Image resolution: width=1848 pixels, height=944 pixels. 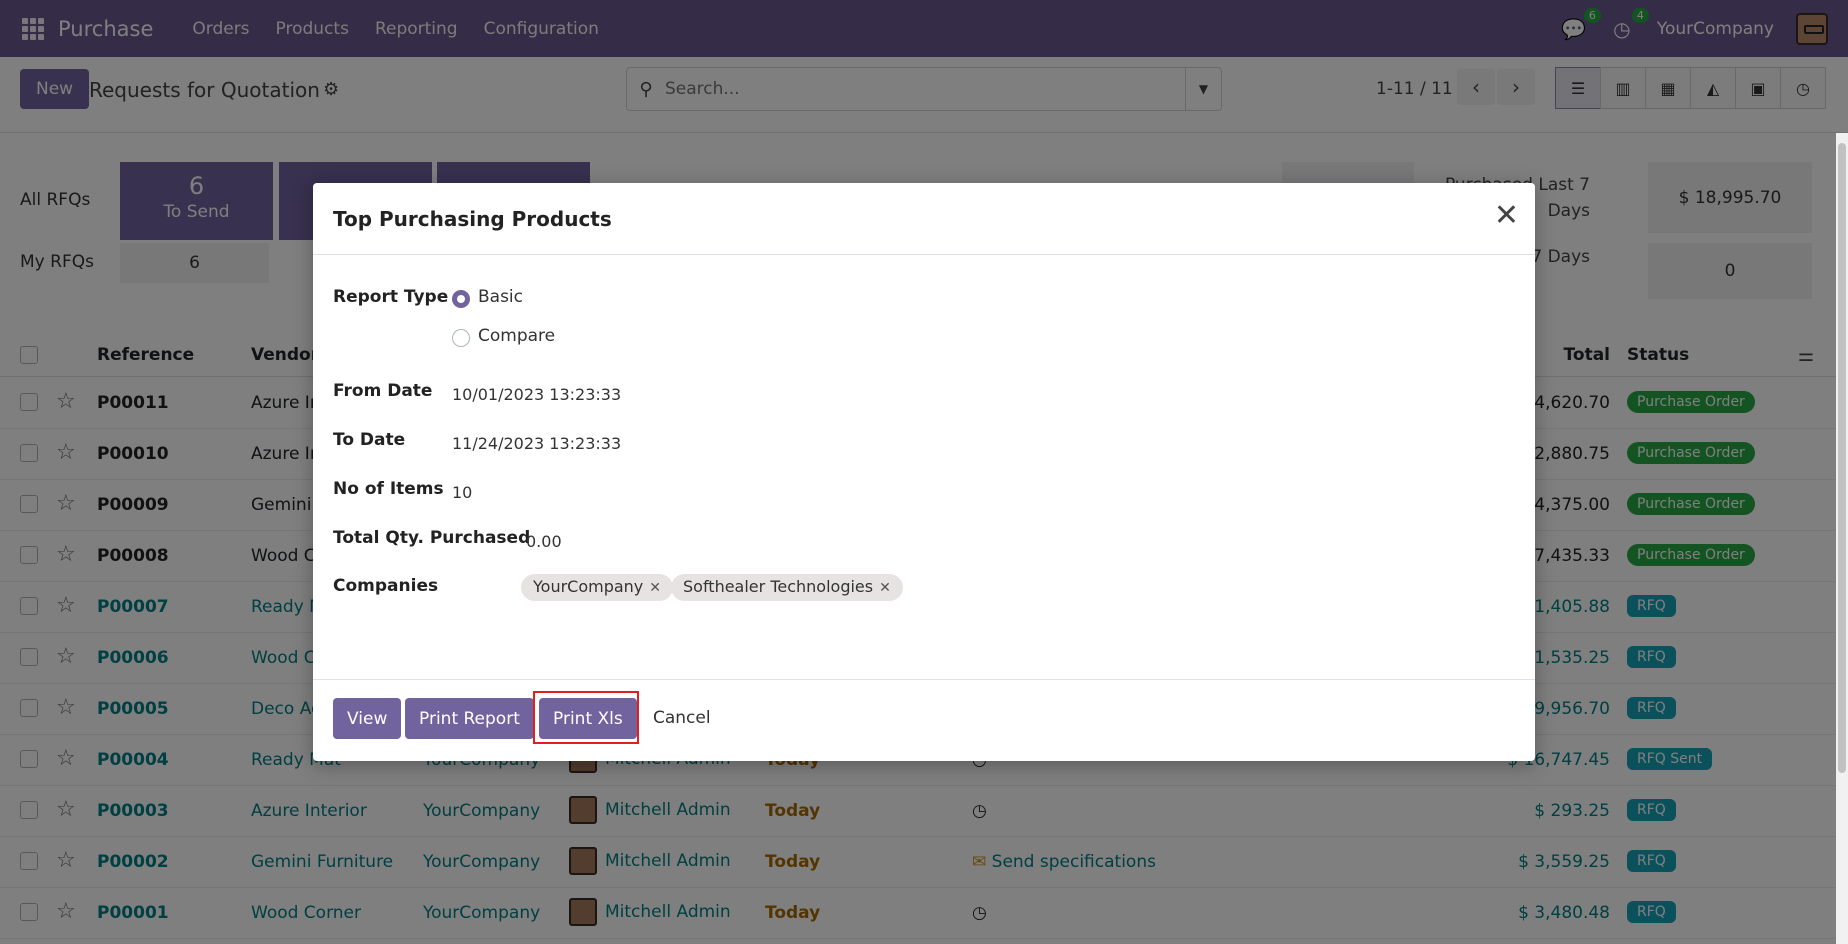 What do you see at coordinates (536, 394) in the screenshot?
I see `from-date-field: 10/01/2023 13:23:33` at bounding box center [536, 394].